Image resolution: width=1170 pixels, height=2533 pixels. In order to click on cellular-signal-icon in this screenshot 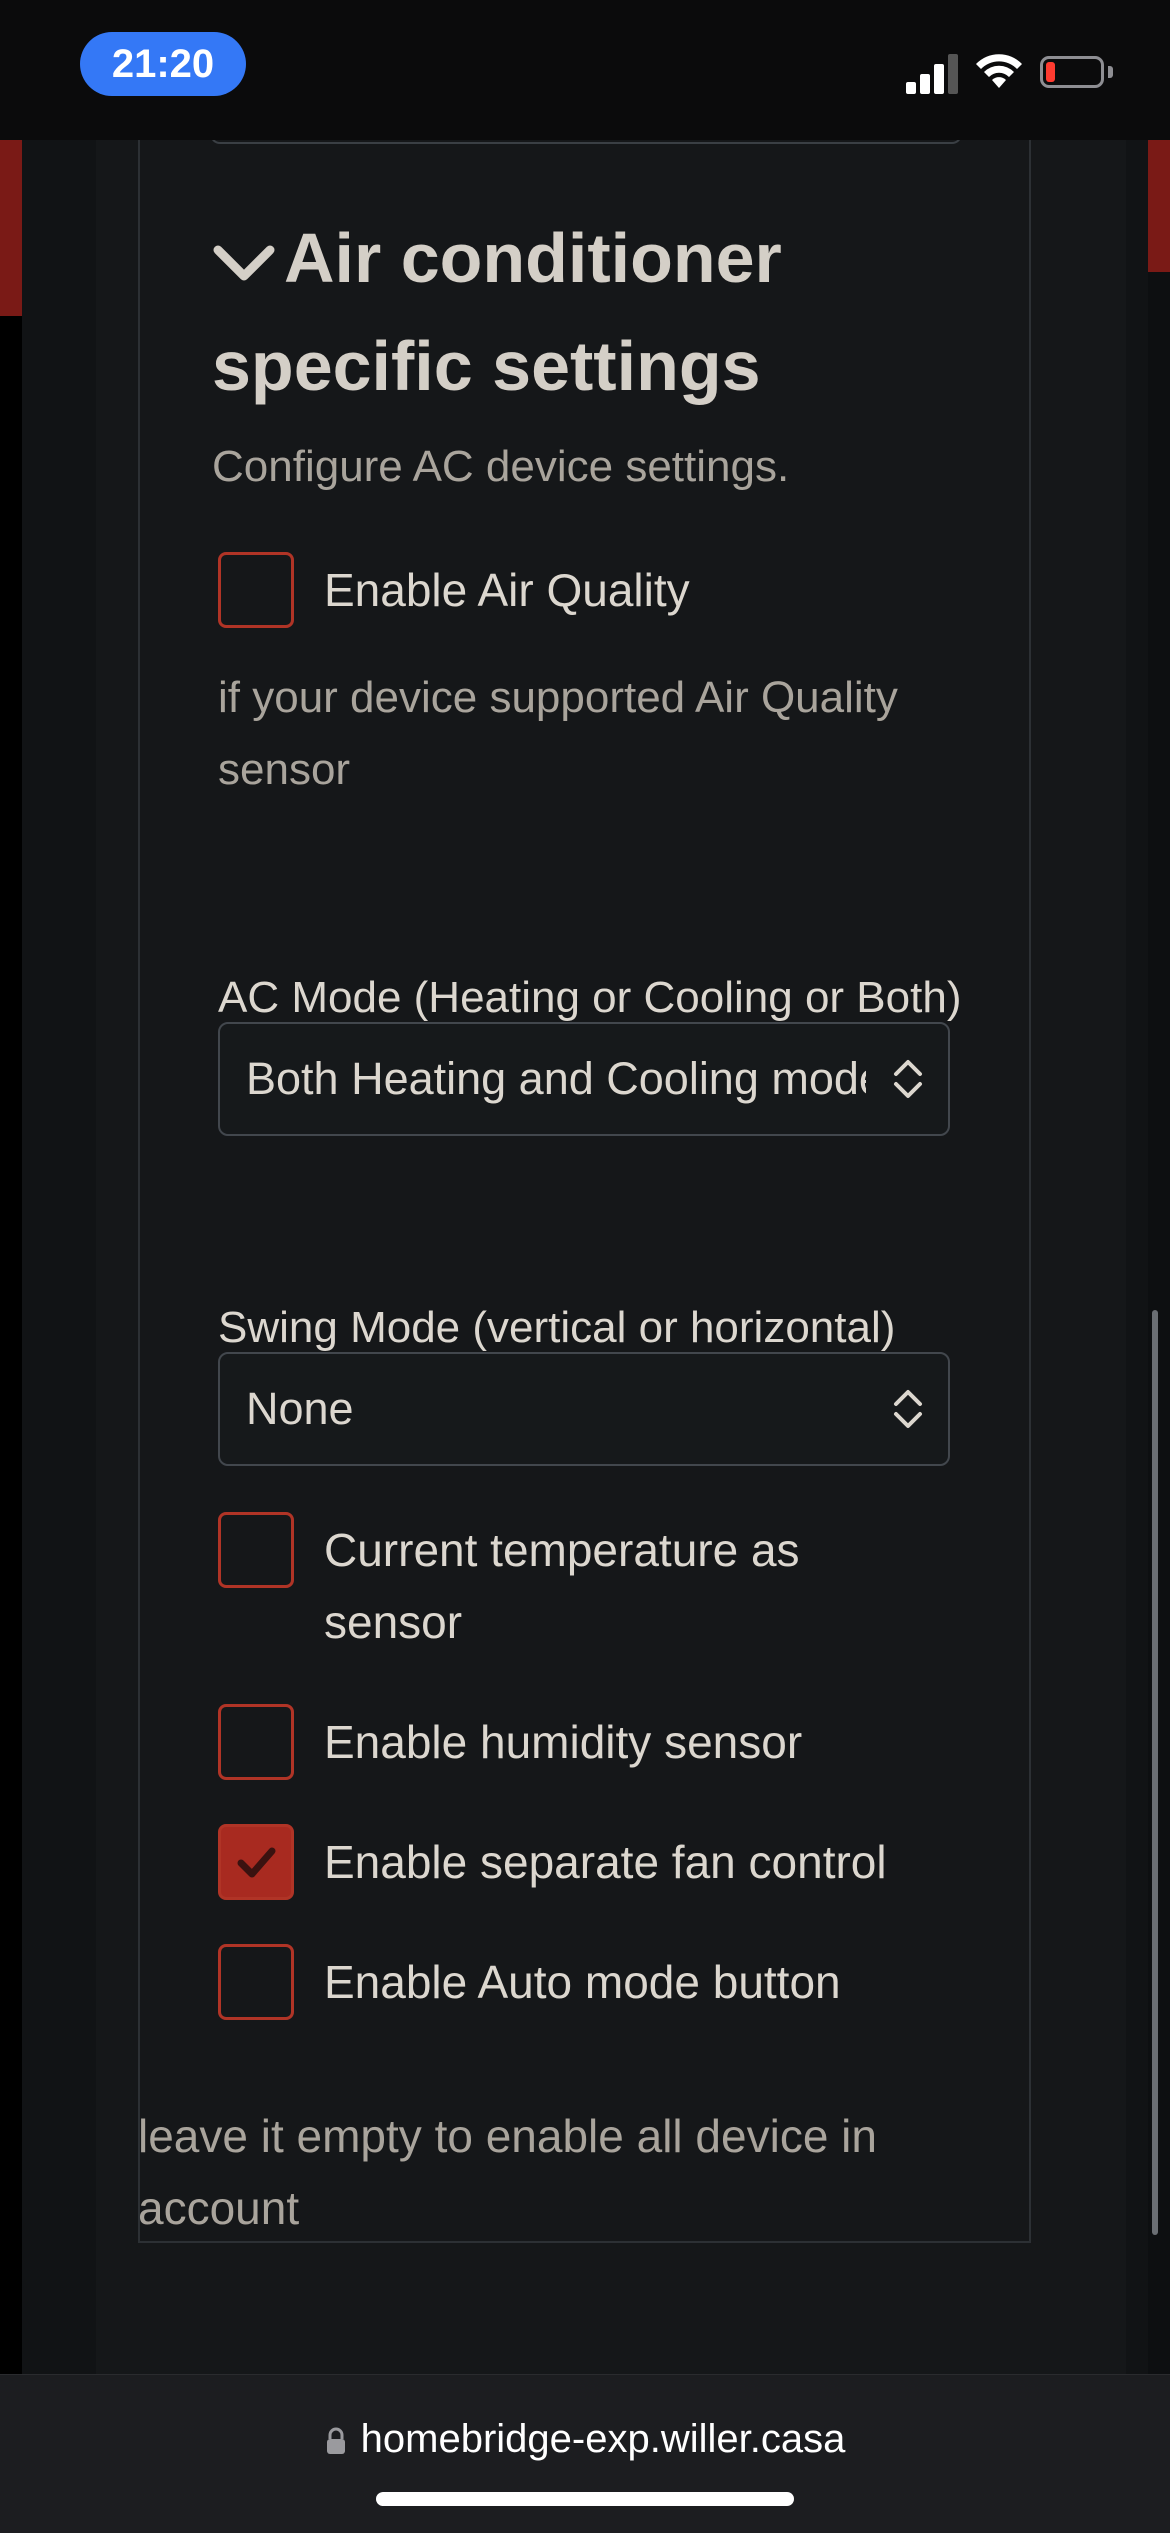, I will do `click(932, 74)`.